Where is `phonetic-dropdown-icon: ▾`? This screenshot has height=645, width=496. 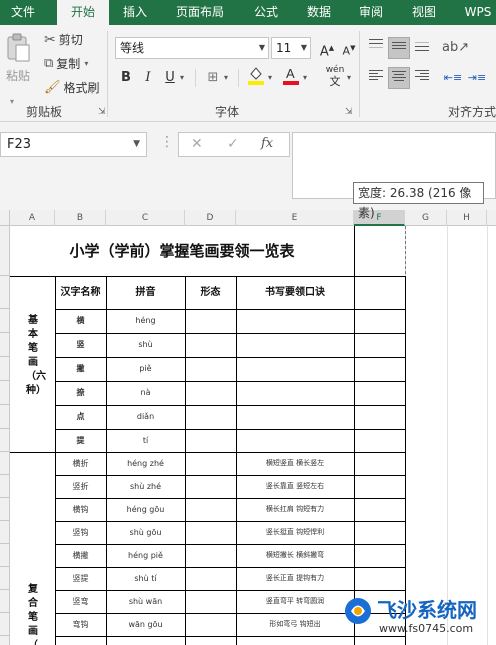
phonetic-dropdown-icon: ▾ is located at coordinates (349, 77).